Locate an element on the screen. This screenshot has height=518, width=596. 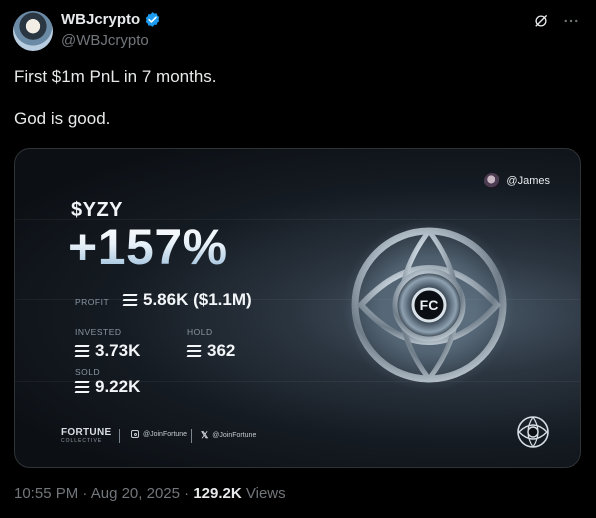
tweet-time: 10:55 PM is located at coordinates (46, 493).